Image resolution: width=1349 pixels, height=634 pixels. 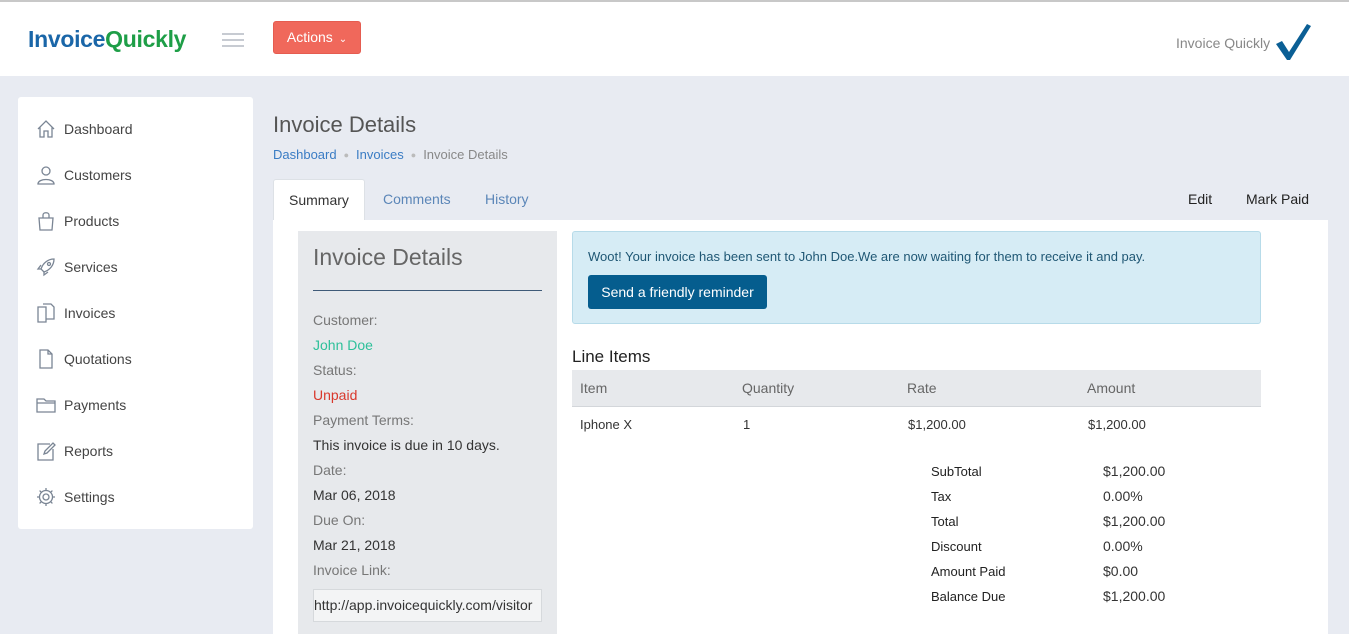 I want to click on total-value: $0.00, so click(x=1121, y=571).